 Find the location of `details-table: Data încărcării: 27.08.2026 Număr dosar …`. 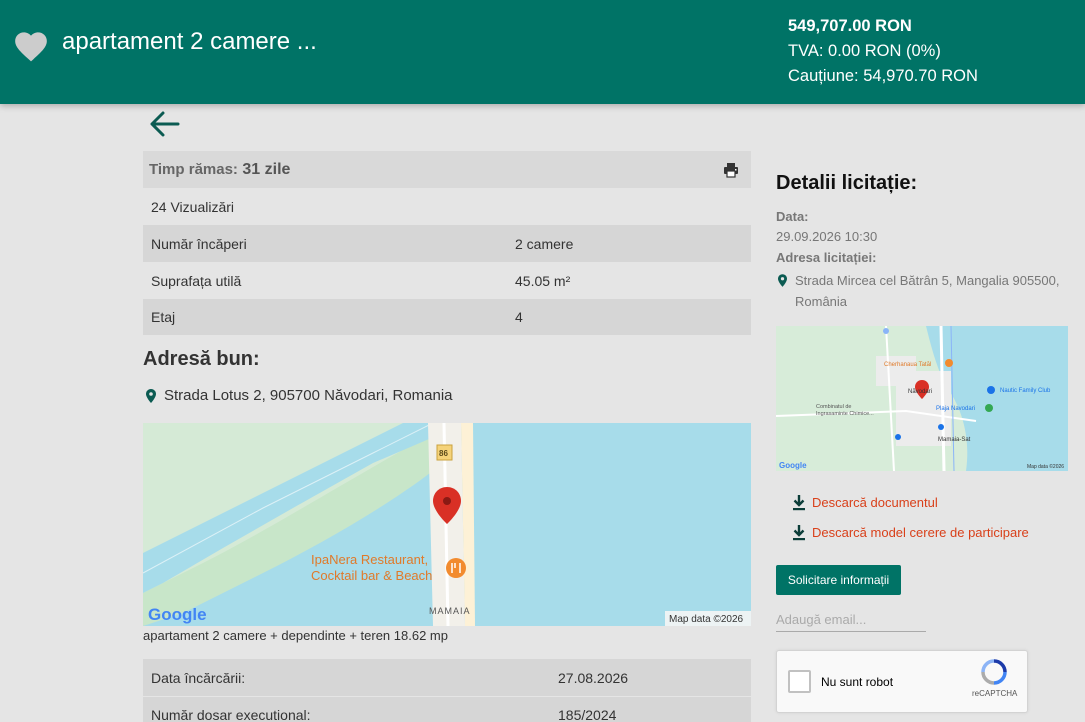

details-table: Data încărcării: 27.08.2026 Număr dosar … is located at coordinates (447, 690).